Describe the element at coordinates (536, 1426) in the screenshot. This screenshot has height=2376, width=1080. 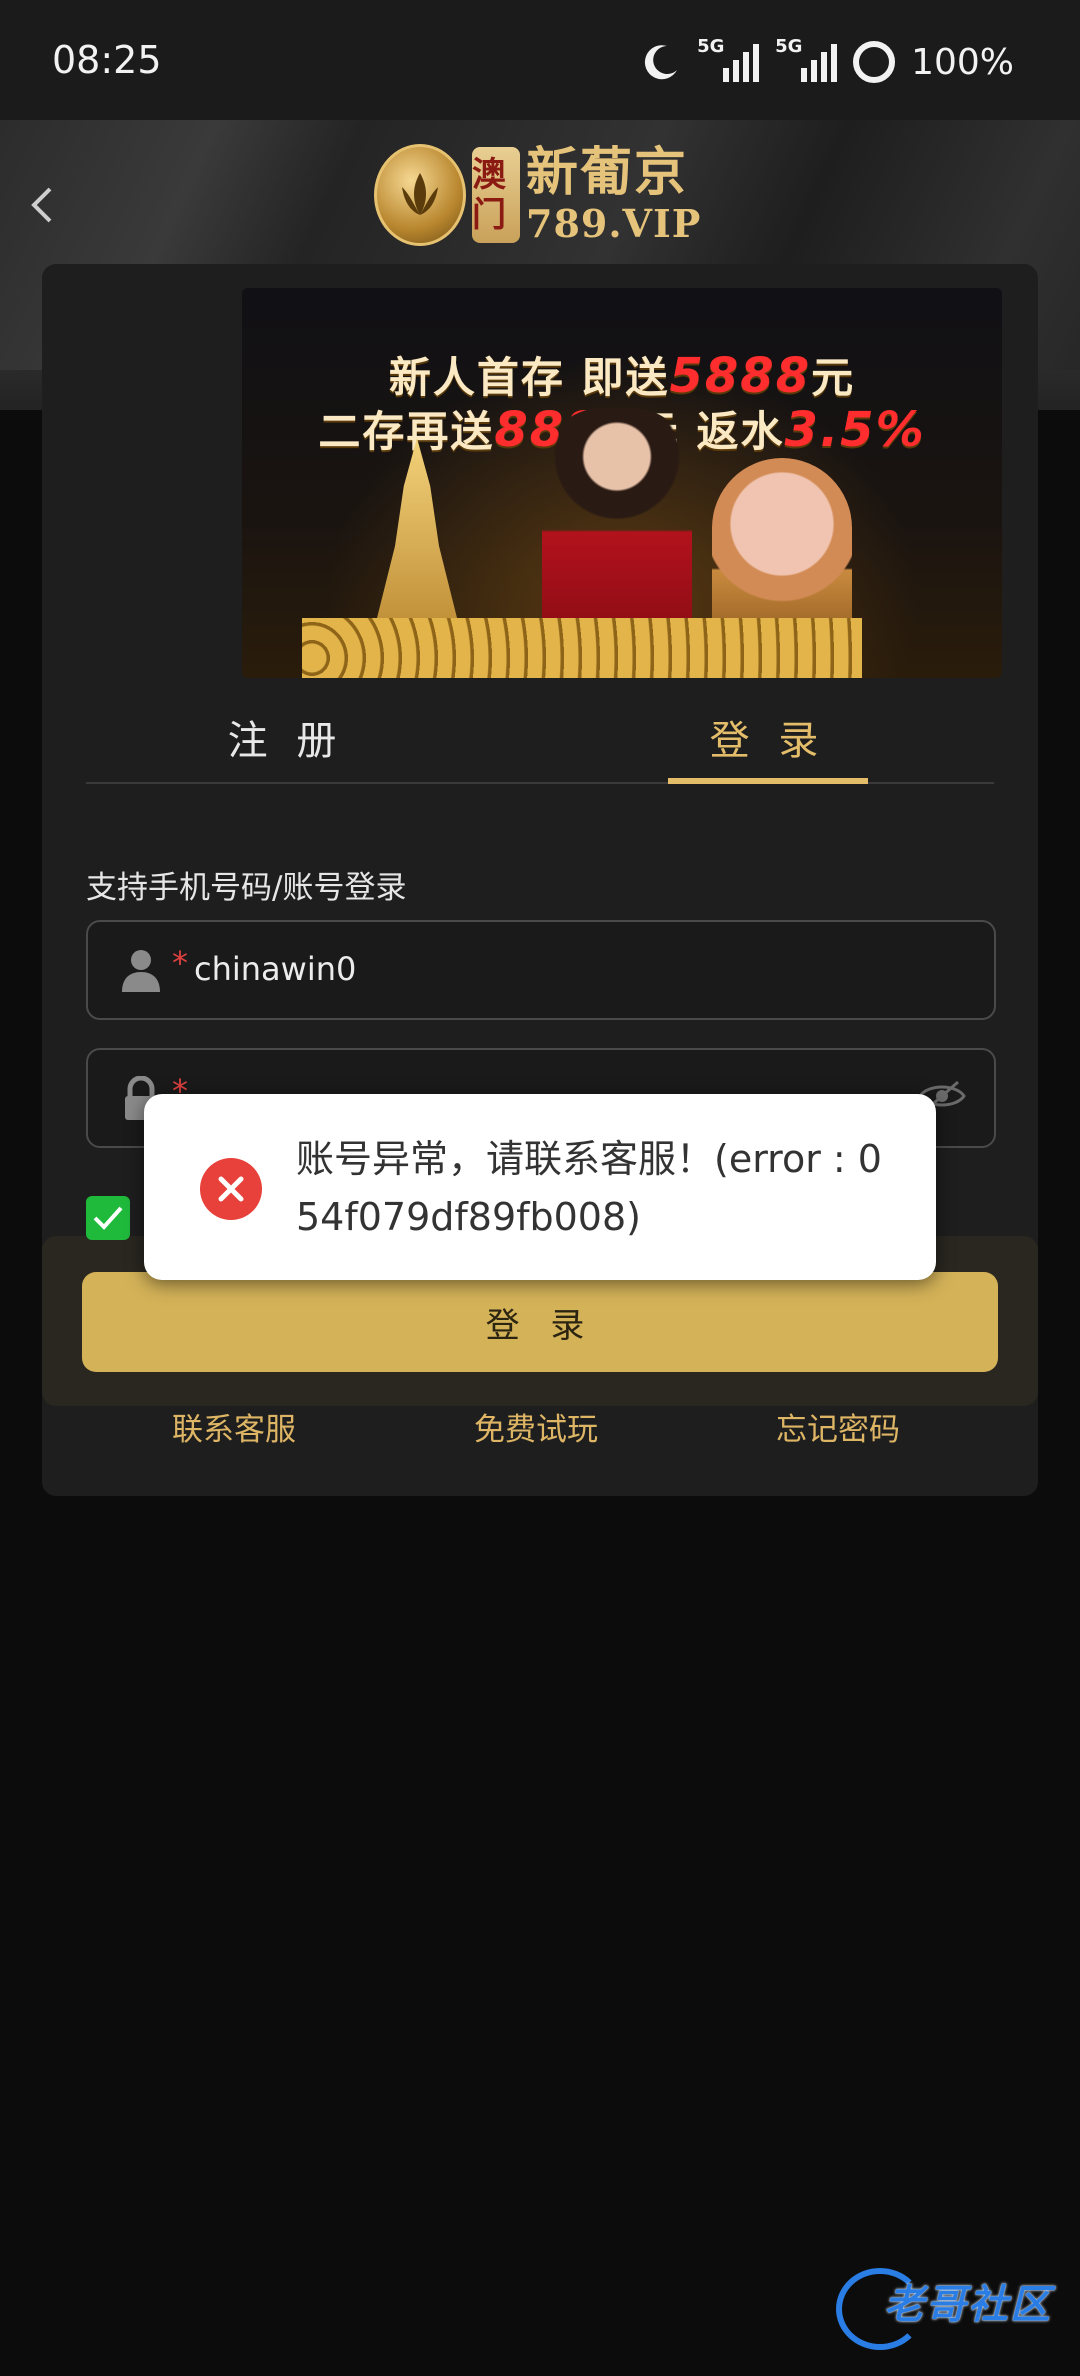
I see `free-trial-link: 免费试玩` at that location.